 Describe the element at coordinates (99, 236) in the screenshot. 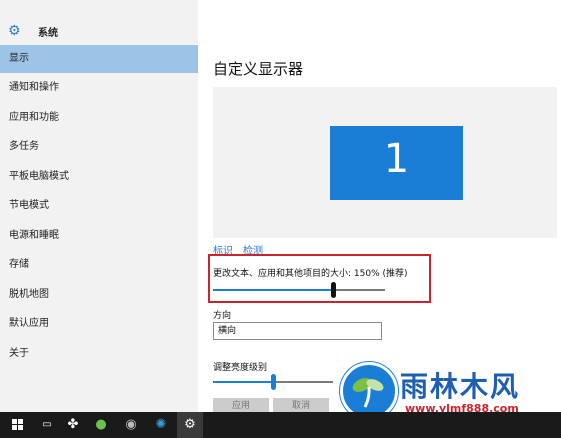

I see `sidebar-item-power-sleep: 电源和睡眠` at that location.